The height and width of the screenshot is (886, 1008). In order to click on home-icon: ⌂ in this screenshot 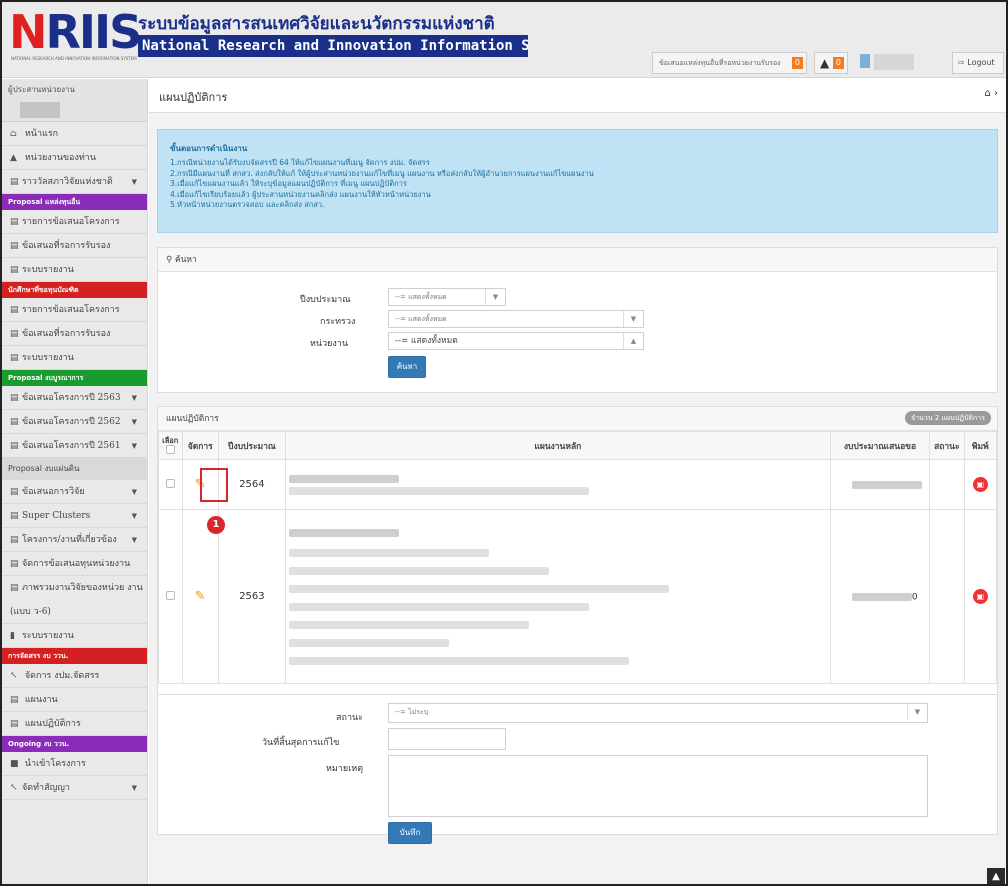, I will do `click(13, 134)`.